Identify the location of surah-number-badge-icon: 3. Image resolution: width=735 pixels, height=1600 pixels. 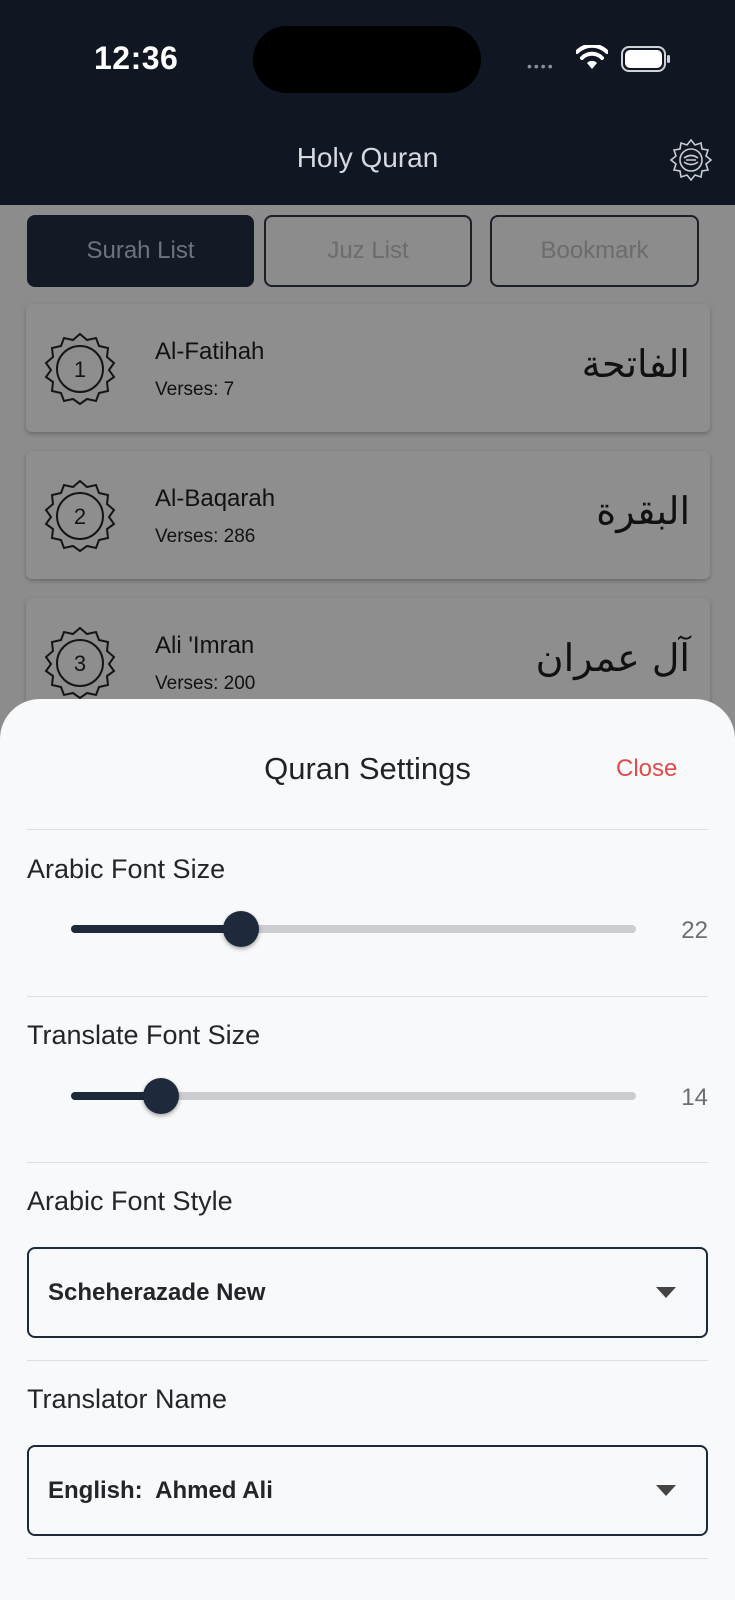
(80, 663).